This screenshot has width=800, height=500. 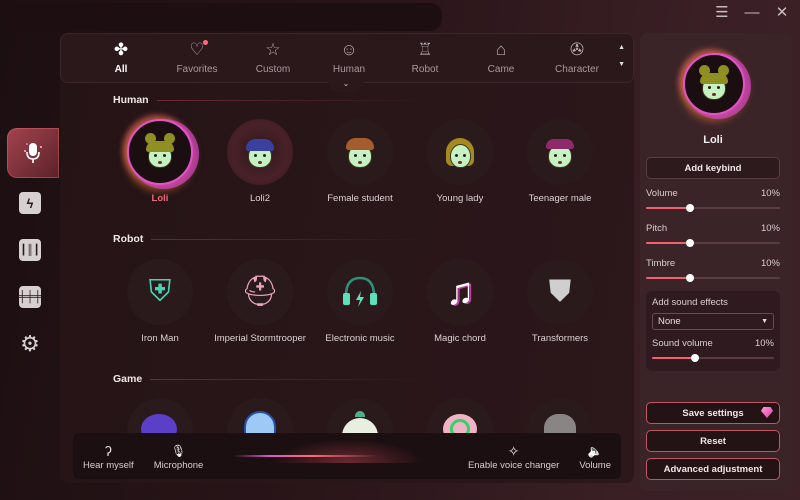 I want to click on sidebar: ϟ ┃║┃ ╪╪╪ ⚙, so click(x=30, y=248).